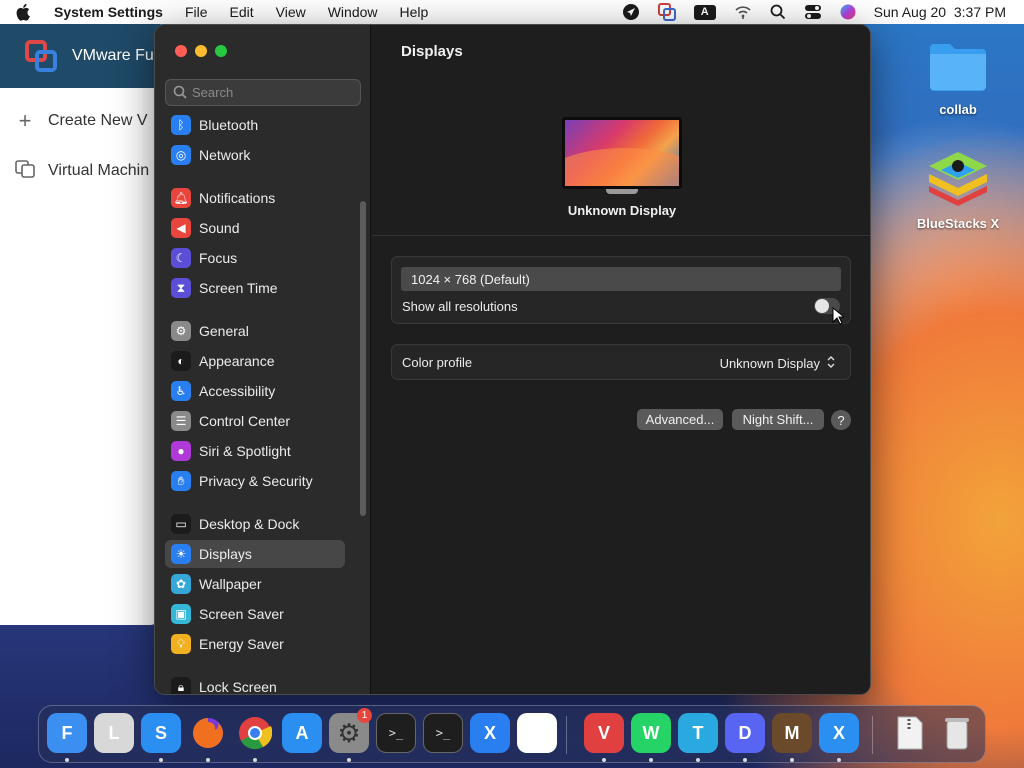 This screenshot has height=768, width=1024. Describe the element at coordinates (255, 391) in the screenshot. I see `sidebar-item-accessibility: ♿︎ Accessibility` at that location.